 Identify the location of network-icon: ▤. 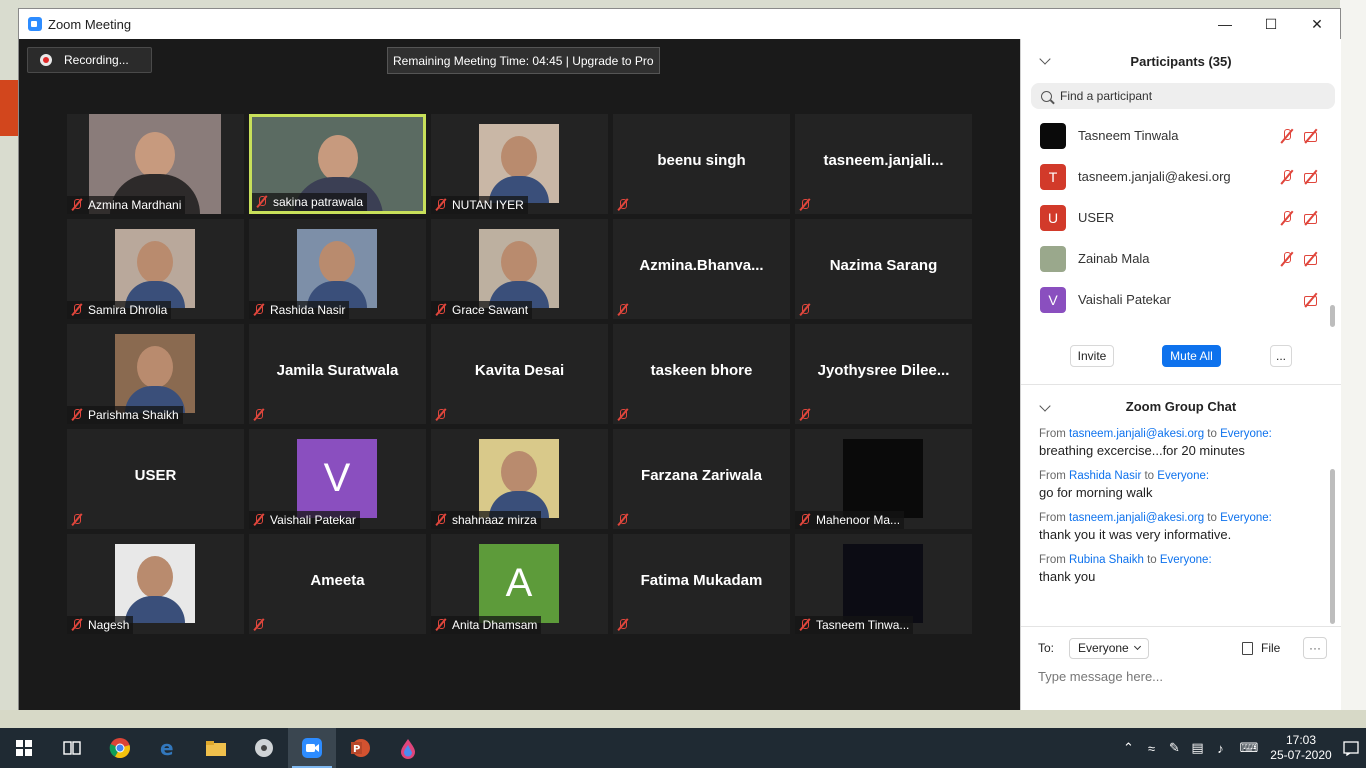
(1197, 748).